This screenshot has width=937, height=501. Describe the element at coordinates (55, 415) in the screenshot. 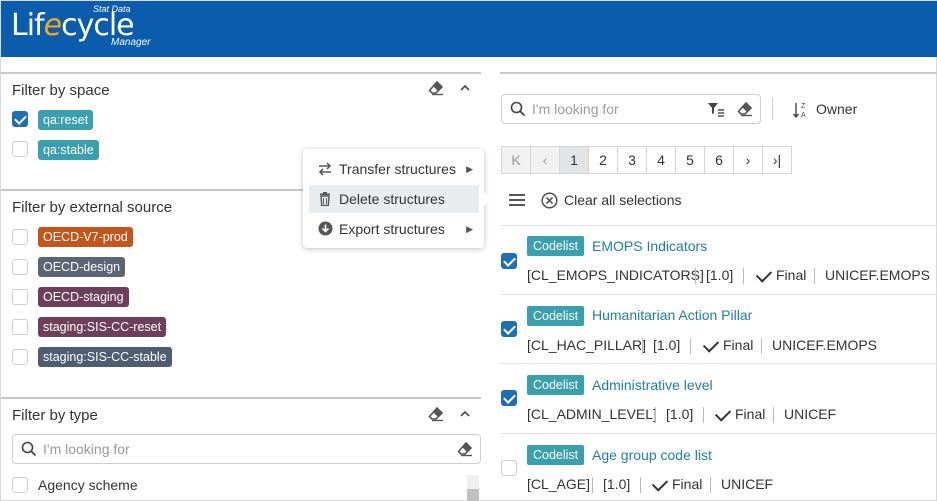

I see `filter-type-title: Filter by type` at that location.